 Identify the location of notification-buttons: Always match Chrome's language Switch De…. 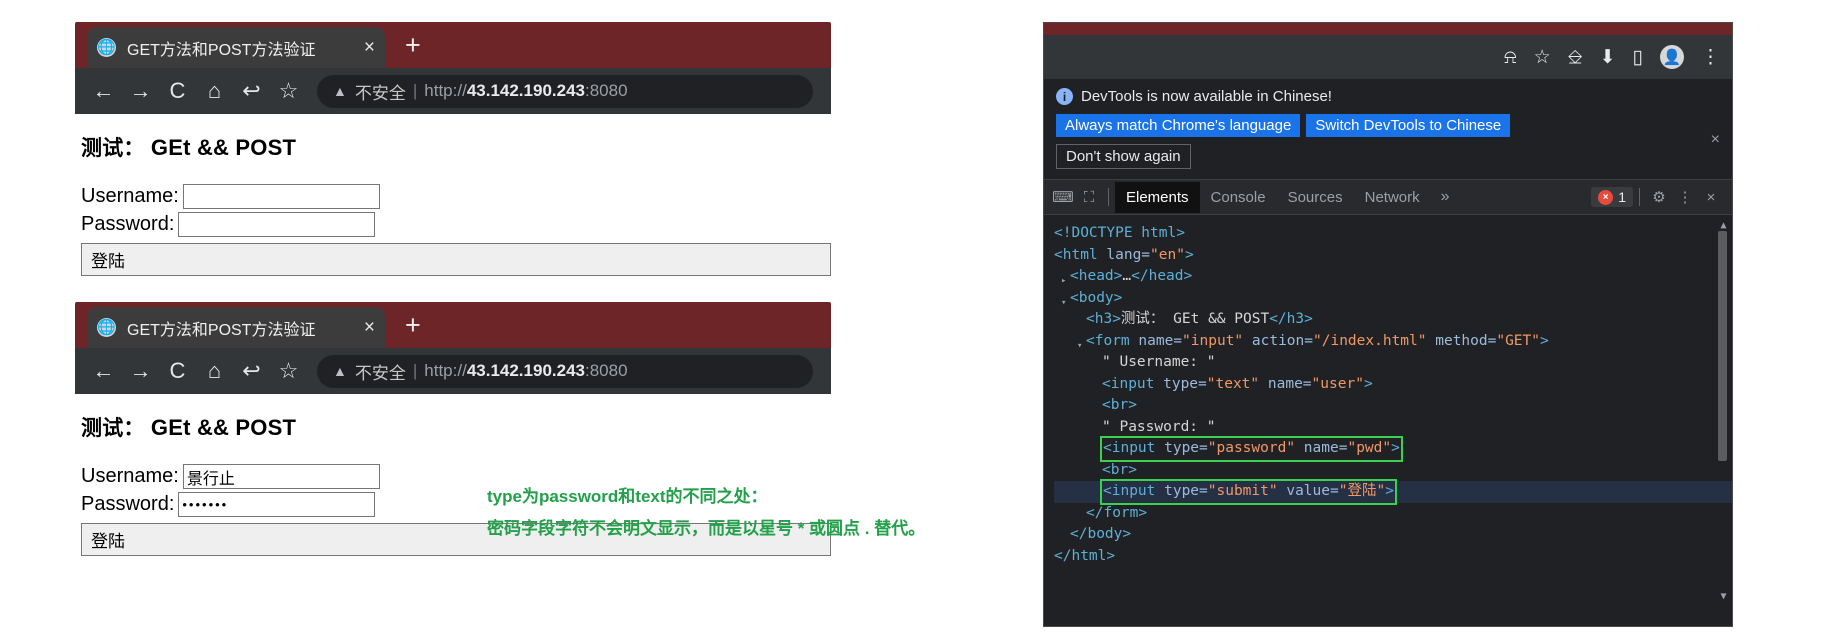
(1388, 125).